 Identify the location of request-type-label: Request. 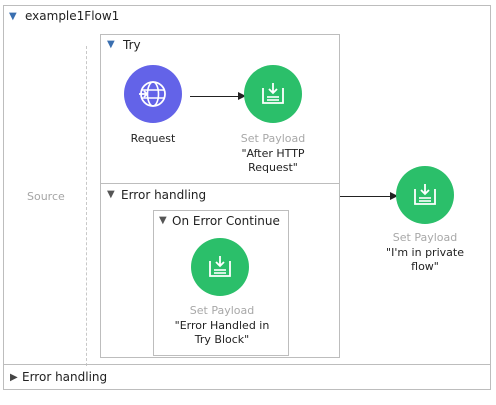
(153, 138).